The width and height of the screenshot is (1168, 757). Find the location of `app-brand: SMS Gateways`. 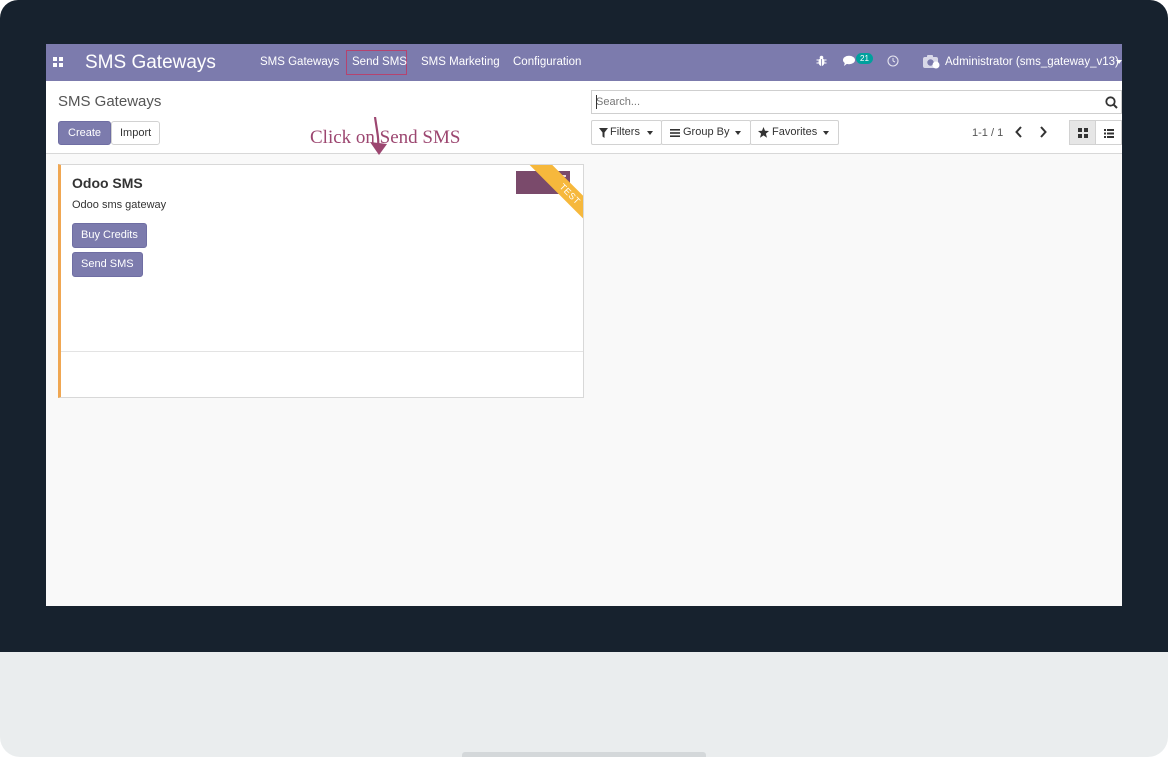

app-brand: SMS Gateways is located at coordinates (150, 63).